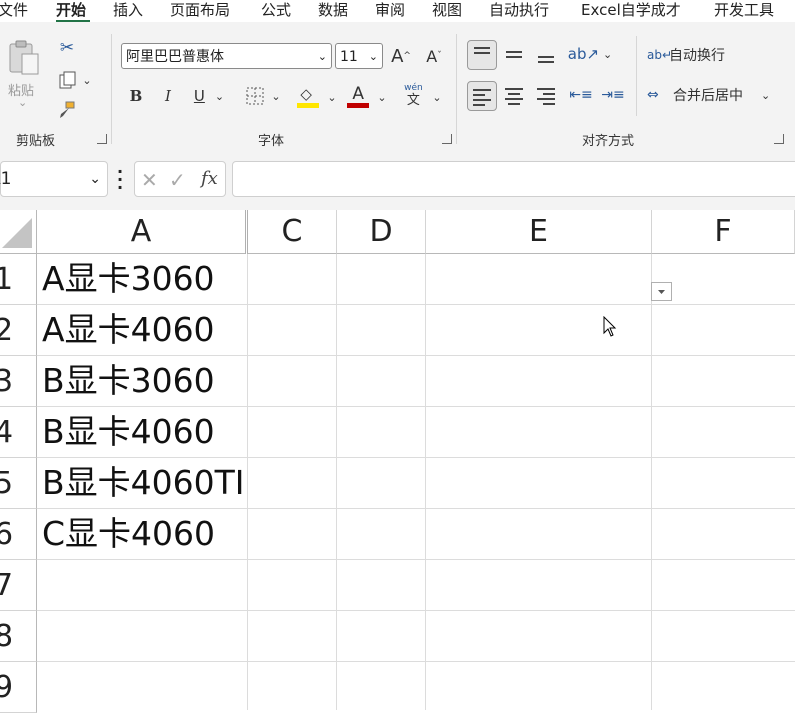 This screenshot has width=795, height=713. What do you see at coordinates (413, 88) in the screenshot?
I see `phonetic-label: wén` at bounding box center [413, 88].